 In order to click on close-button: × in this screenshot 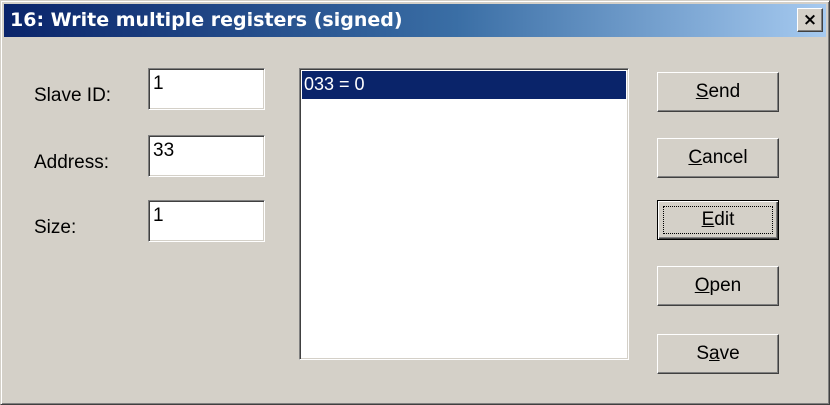, I will do `click(810, 20)`.